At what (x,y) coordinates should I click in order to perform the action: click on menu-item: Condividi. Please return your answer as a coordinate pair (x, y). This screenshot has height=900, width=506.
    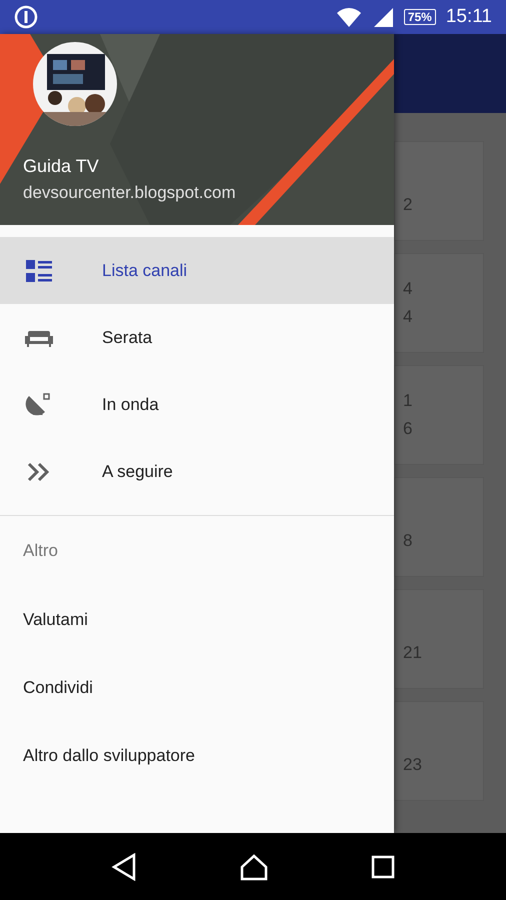
    Looking at the image, I should click on (197, 688).